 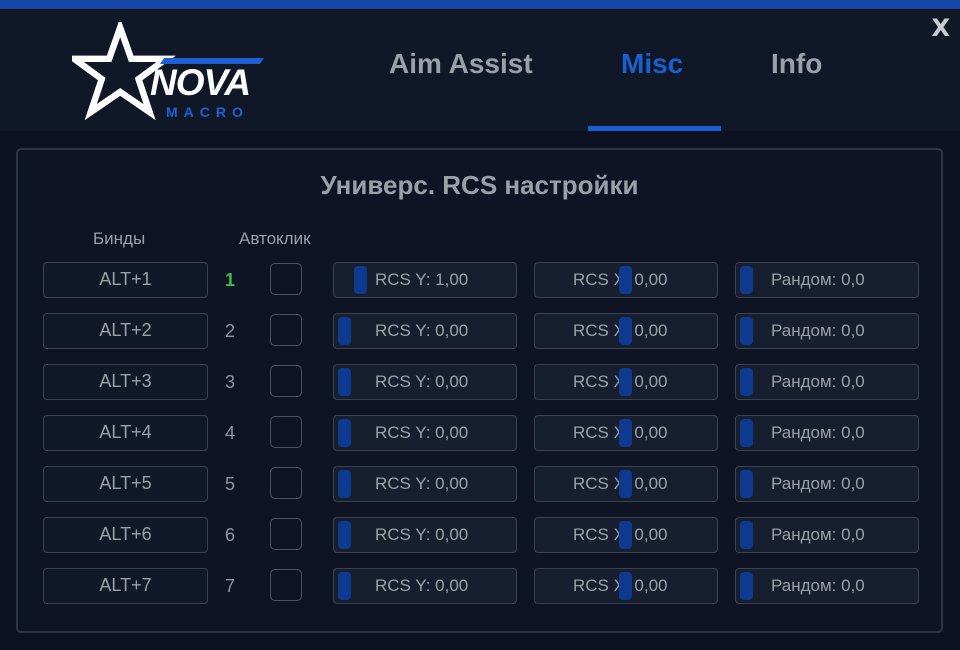 I want to click on row-index: 1, so click(x=230, y=280).